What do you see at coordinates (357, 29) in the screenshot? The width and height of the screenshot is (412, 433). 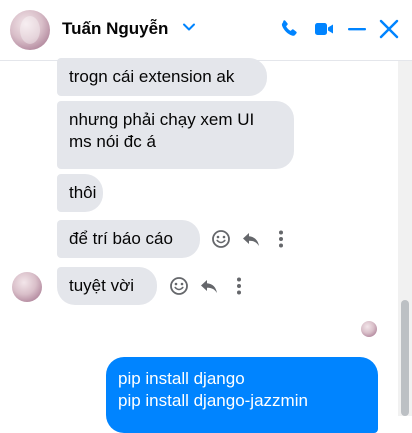 I see `minimize-icon` at bounding box center [357, 29].